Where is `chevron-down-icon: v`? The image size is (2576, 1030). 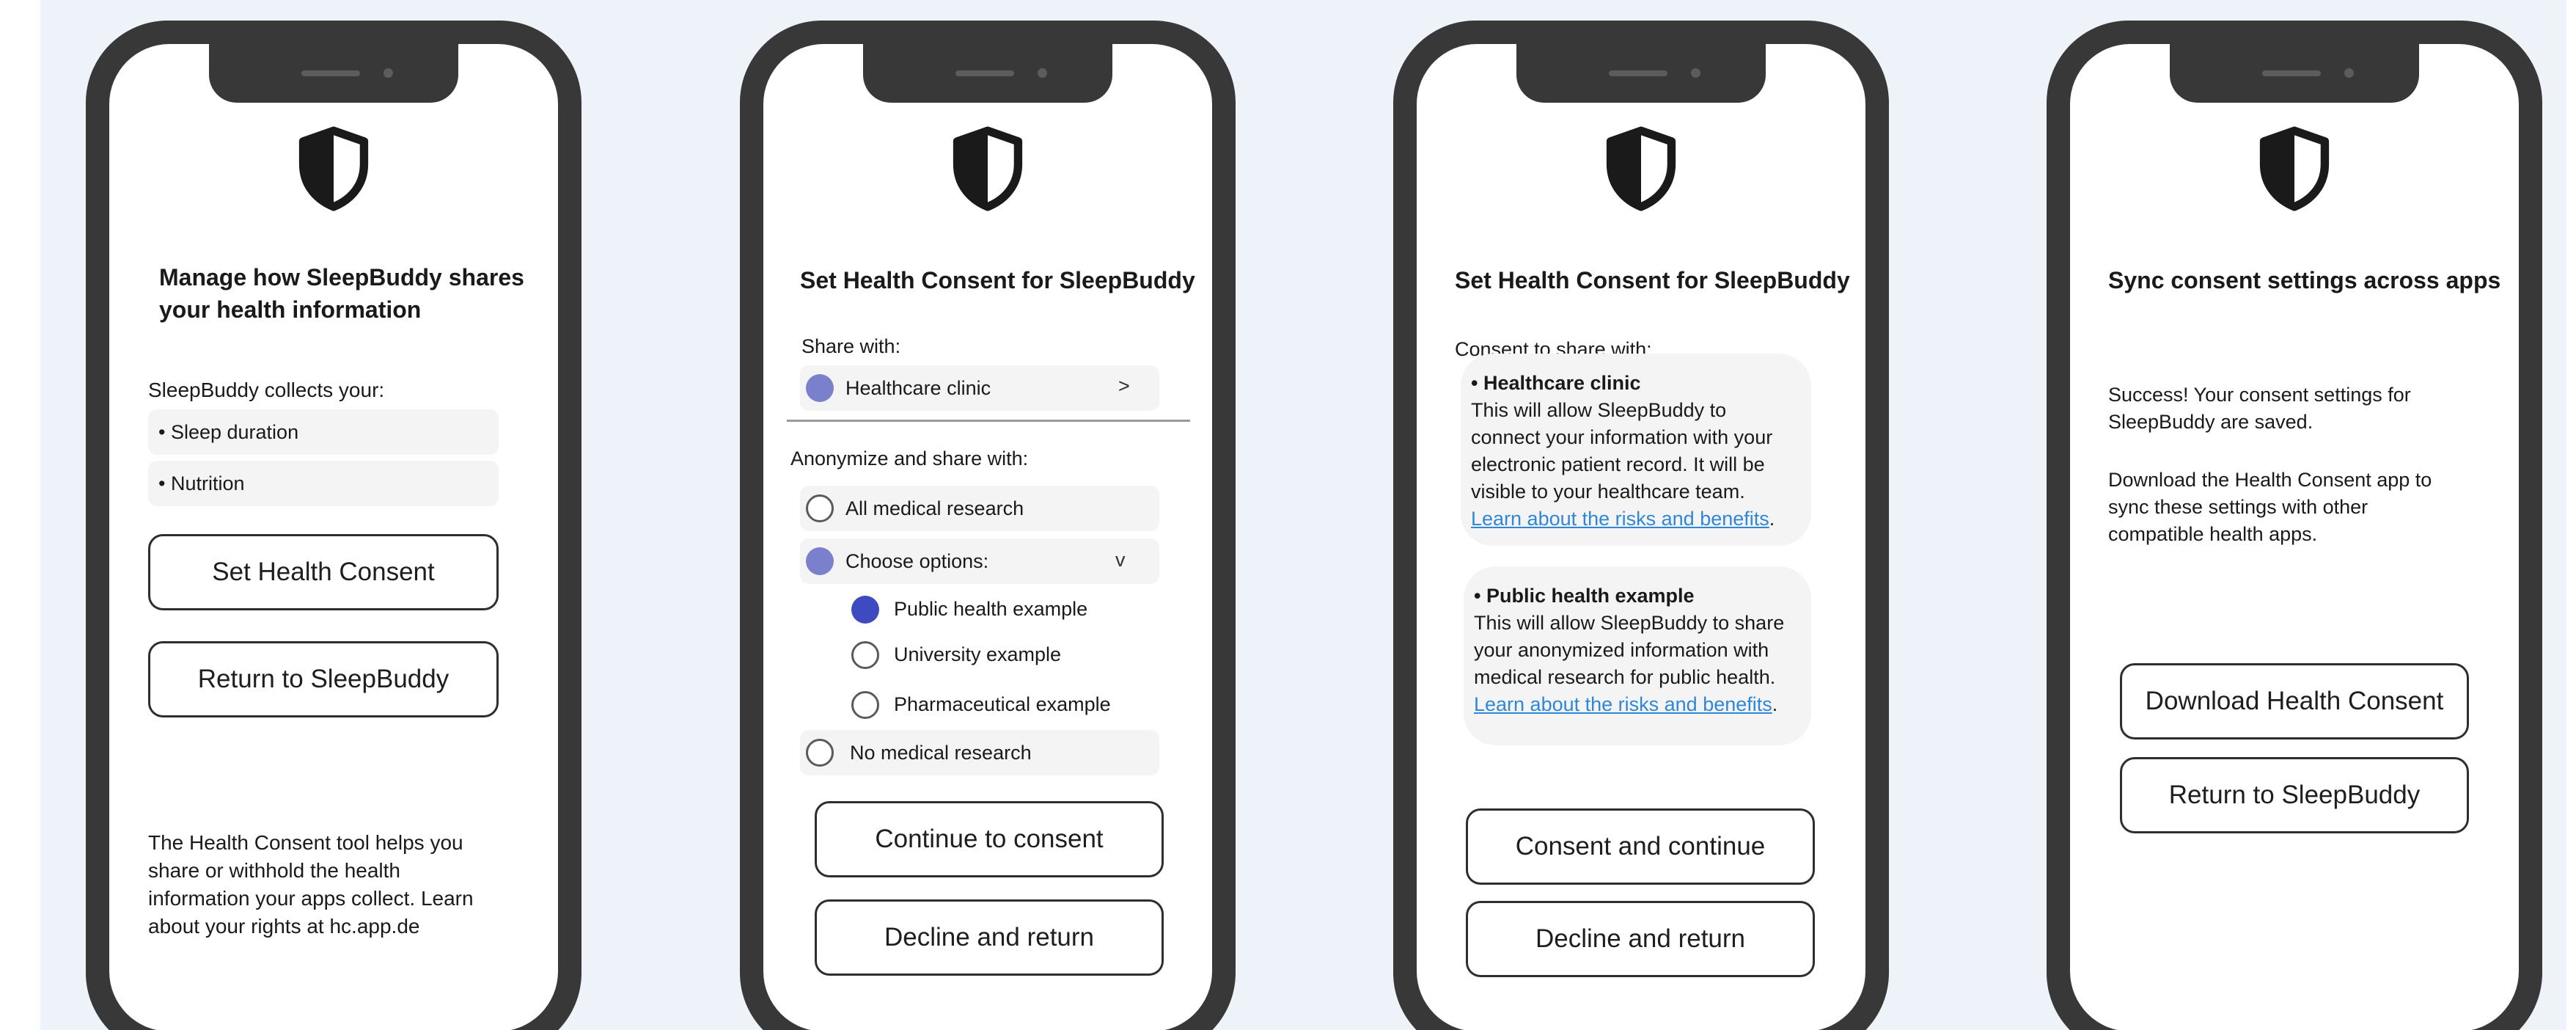
chevron-down-icon: v is located at coordinates (1121, 560).